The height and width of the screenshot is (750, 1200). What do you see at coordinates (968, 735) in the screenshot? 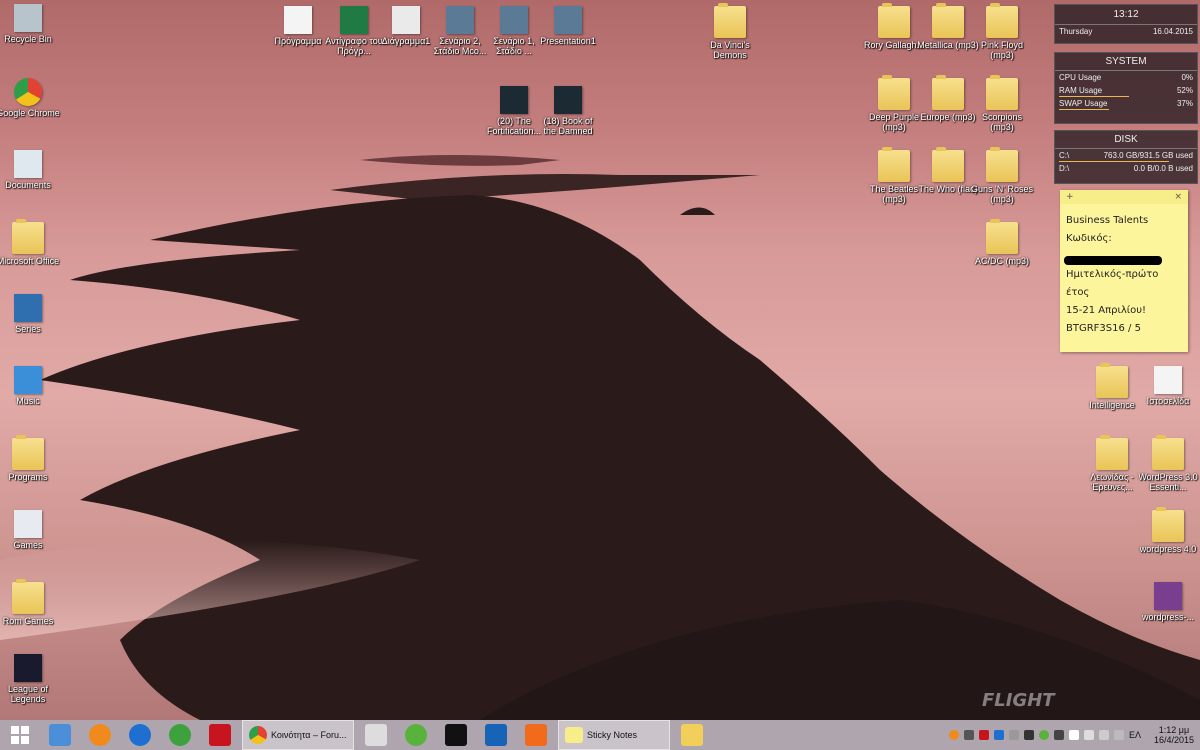
I see `tray-app-icon` at bounding box center [968, 735].